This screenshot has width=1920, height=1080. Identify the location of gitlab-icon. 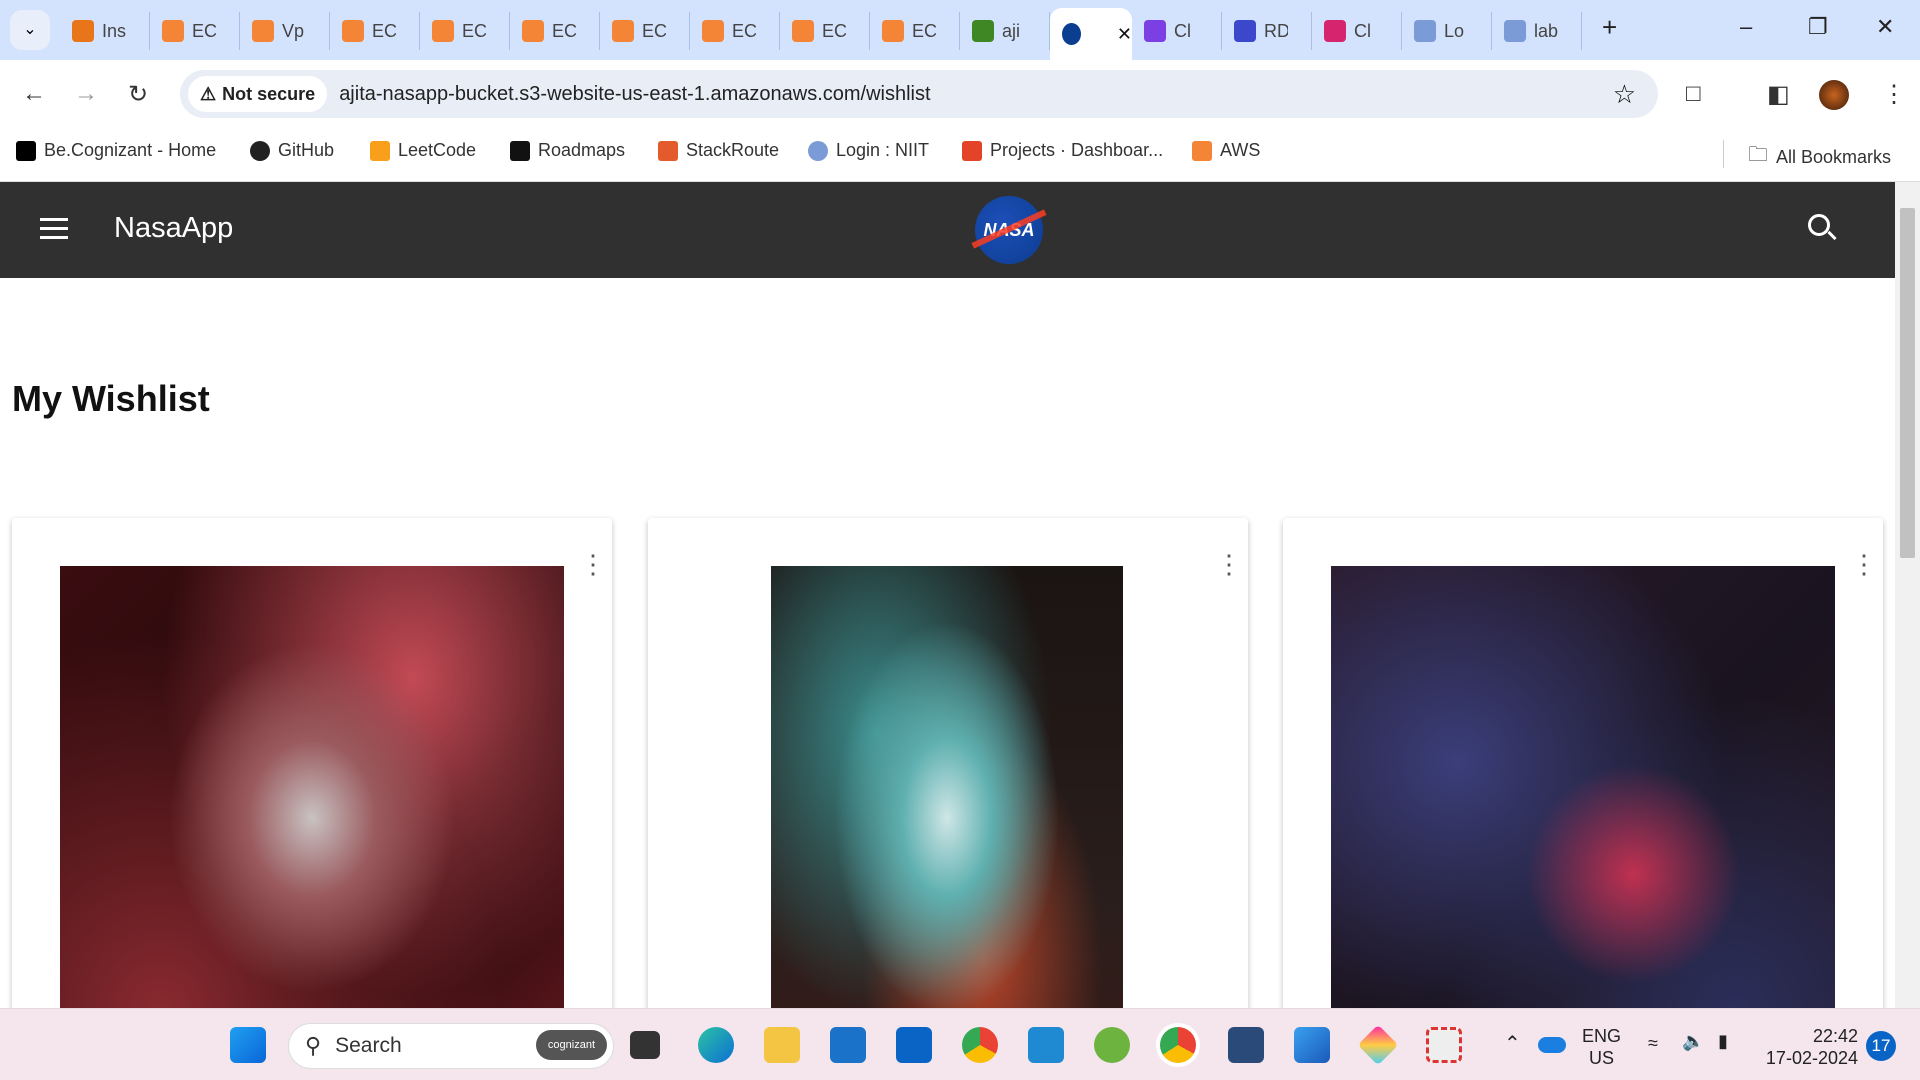
(972, 150).